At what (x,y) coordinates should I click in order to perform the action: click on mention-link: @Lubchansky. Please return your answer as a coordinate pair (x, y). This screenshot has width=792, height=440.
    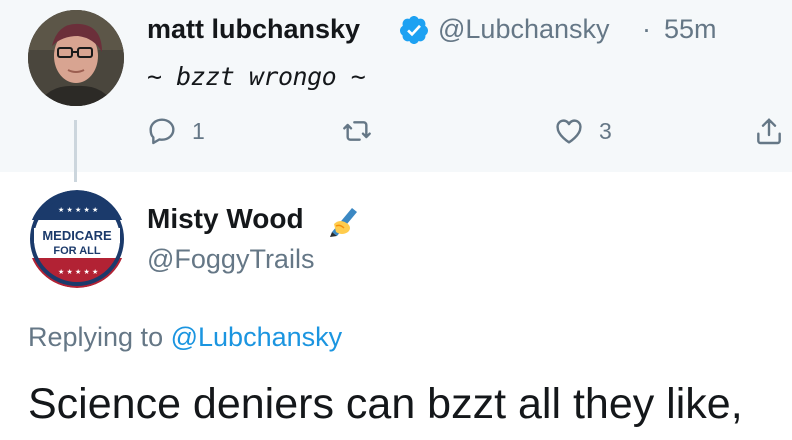
    Looking at the image, I should click on (257, 337).